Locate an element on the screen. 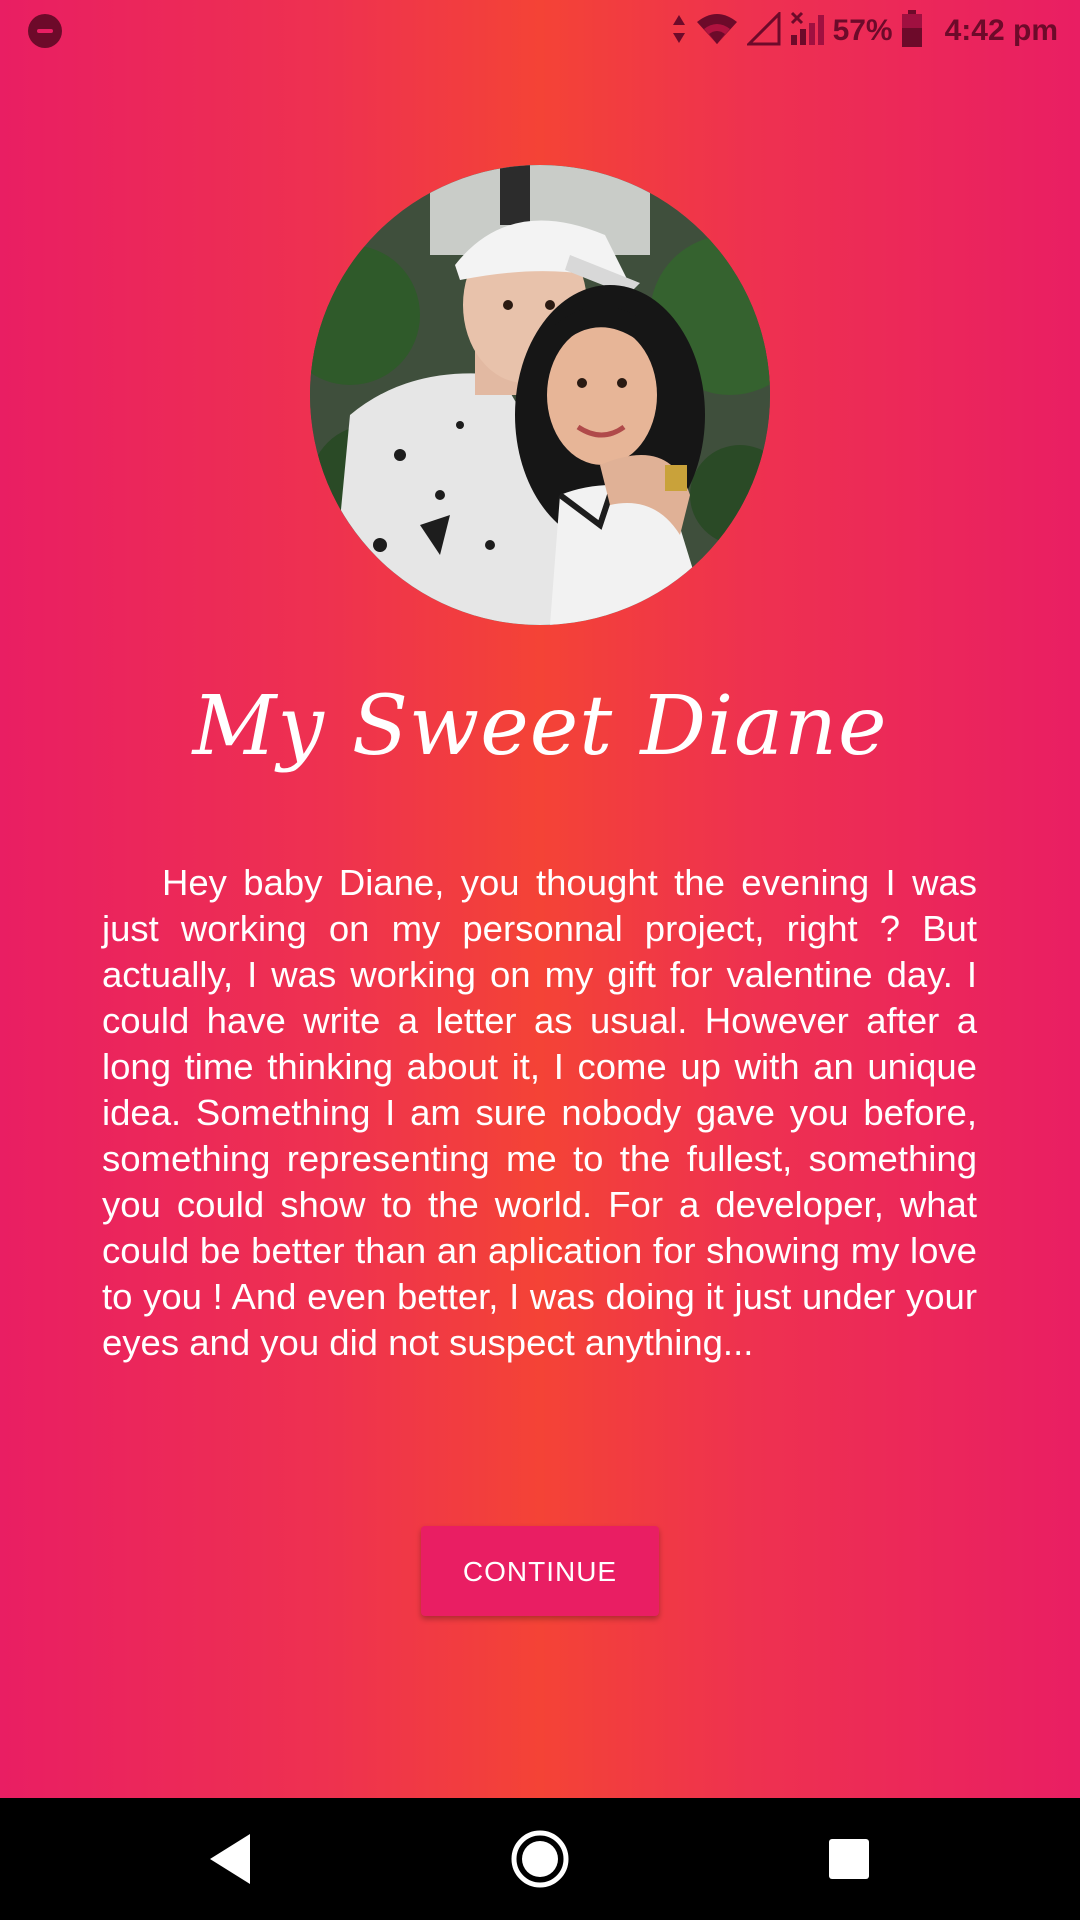  recents-icon is located at coordinates (849, 1859).